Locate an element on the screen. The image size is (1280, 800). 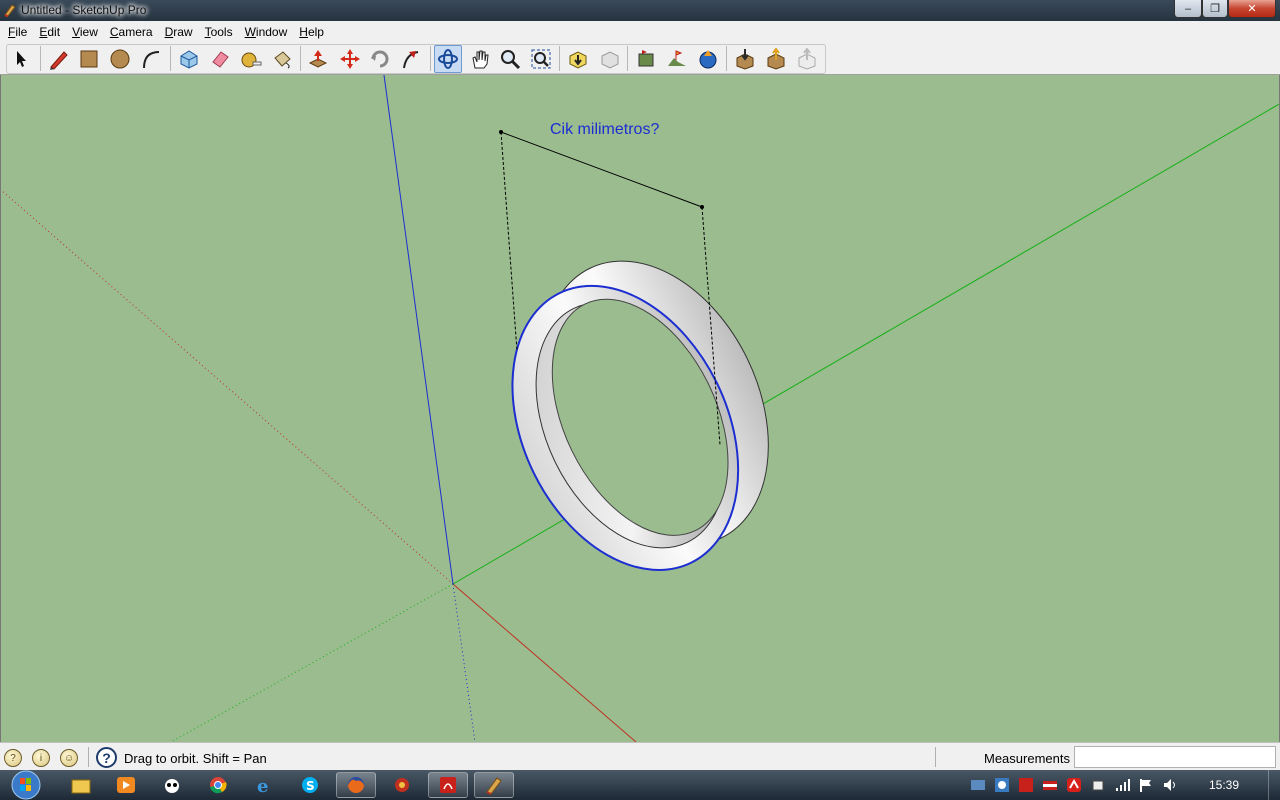
tray-acrobat-icon is located at coordinates (1026, 785).